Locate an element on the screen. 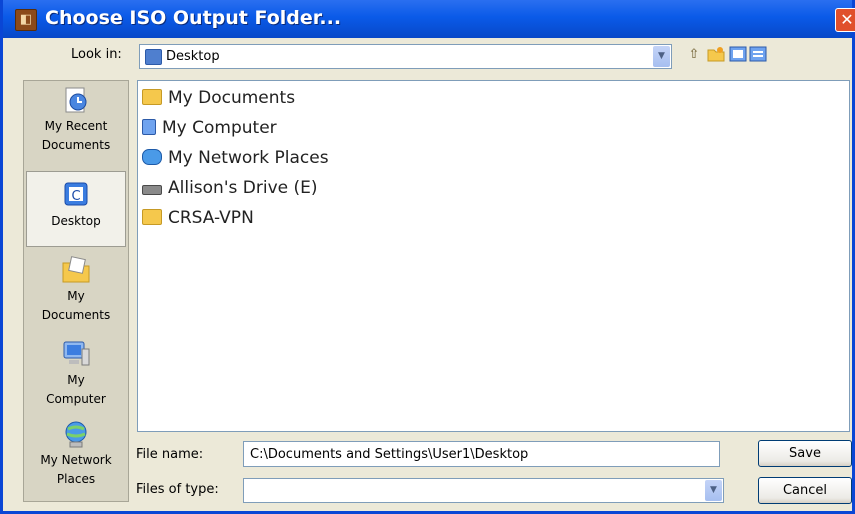 This screenshot has height=514, width=855. place-label: Desktop is located at coordinates (76, 221).